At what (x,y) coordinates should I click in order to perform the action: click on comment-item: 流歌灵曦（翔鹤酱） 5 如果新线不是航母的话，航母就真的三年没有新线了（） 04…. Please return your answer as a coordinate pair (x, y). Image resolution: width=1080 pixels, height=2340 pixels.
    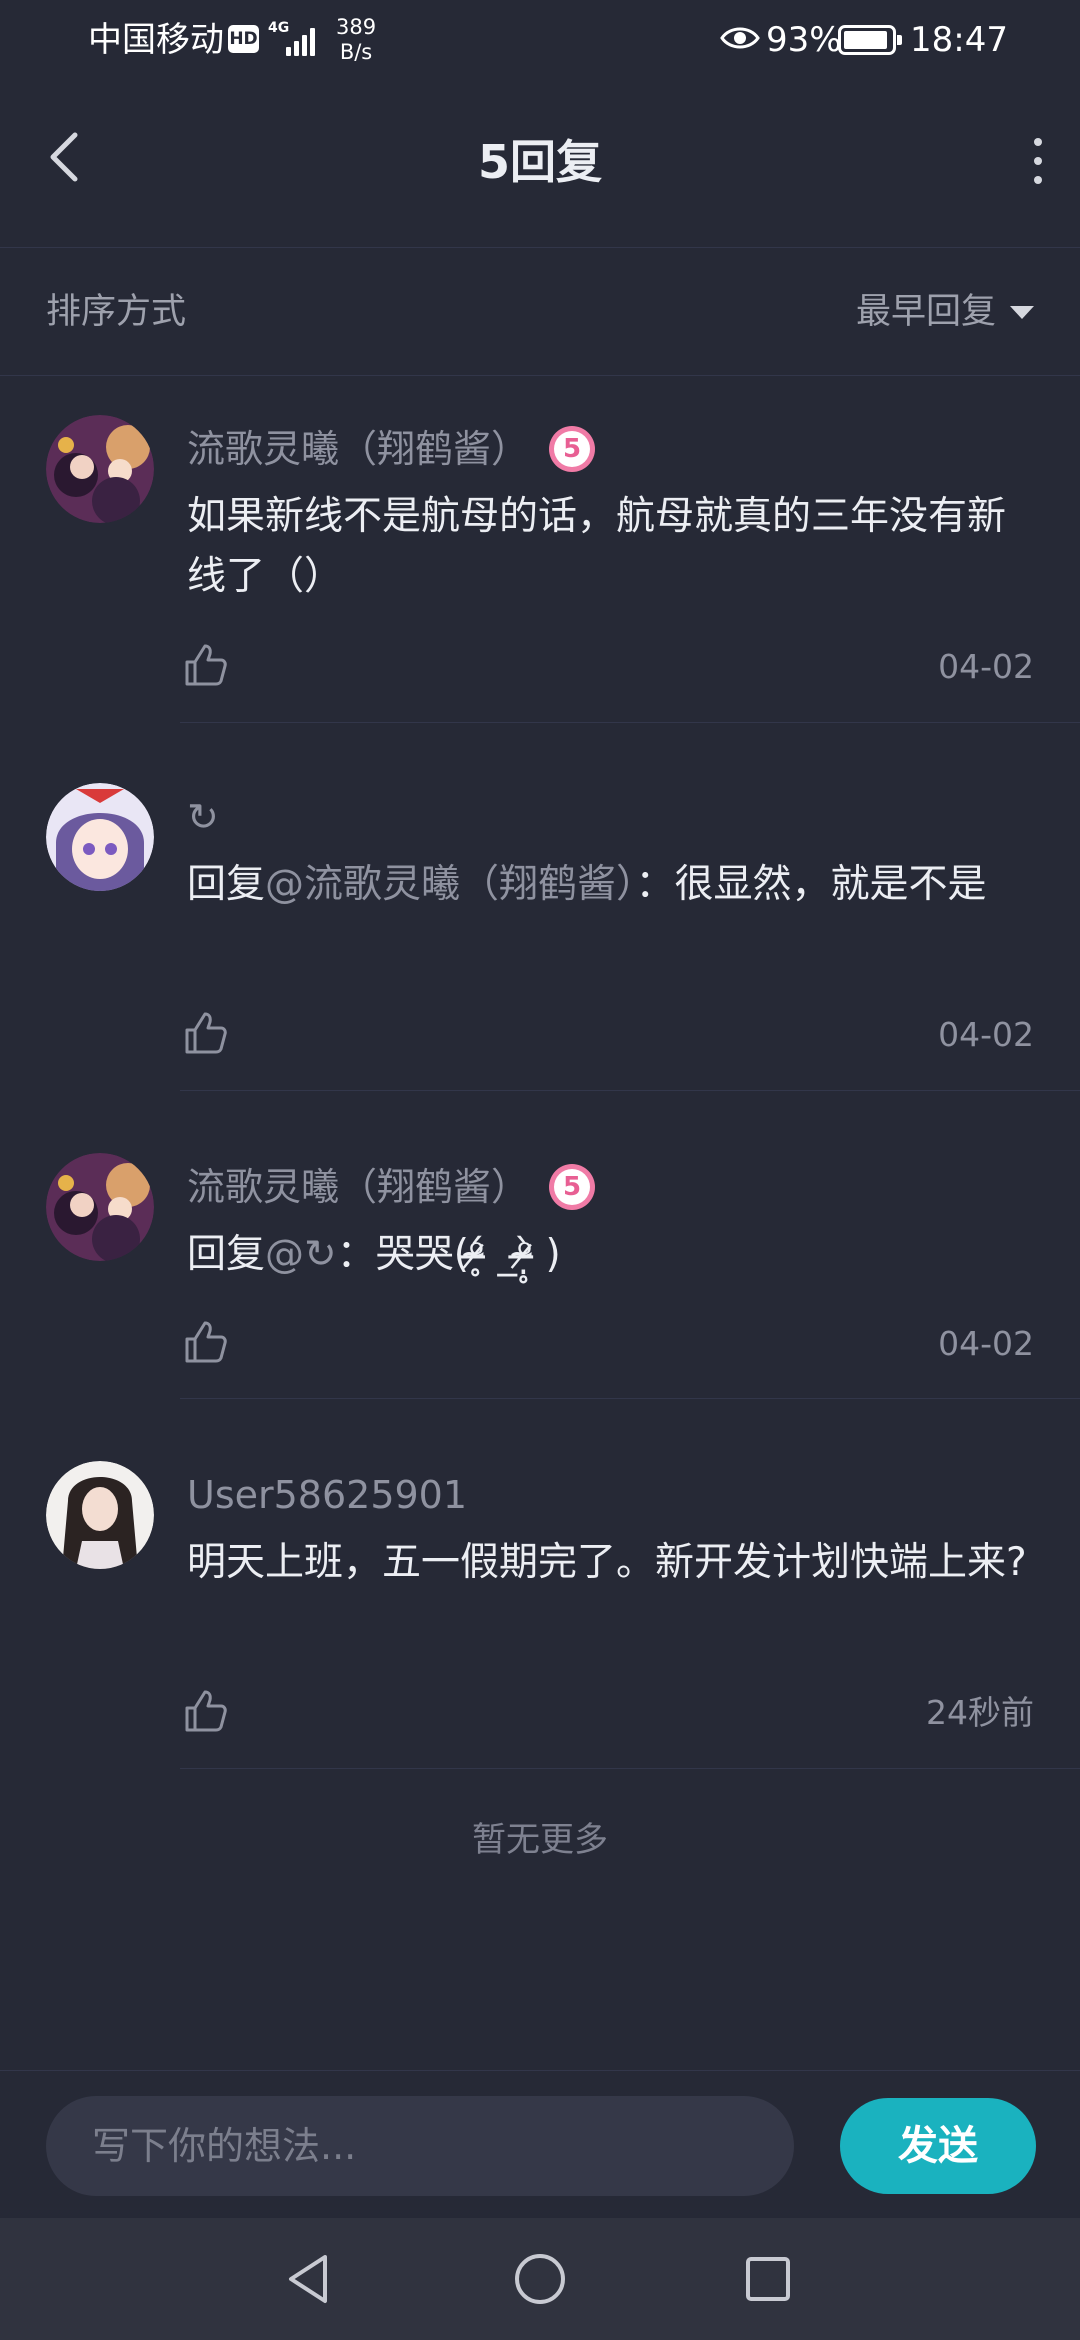
    Looking at the image, I should click on (540, 550).